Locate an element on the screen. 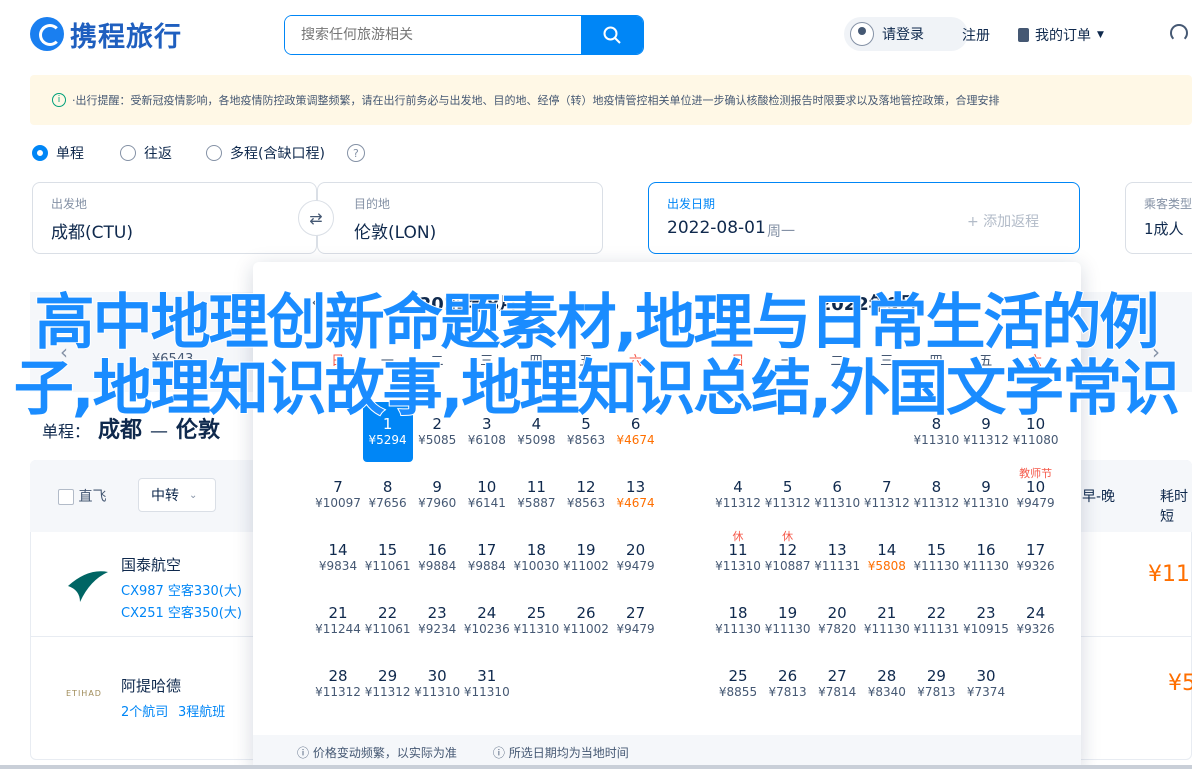  calendar-day: 14 ¥9834 is located at coordinates (338, 558).